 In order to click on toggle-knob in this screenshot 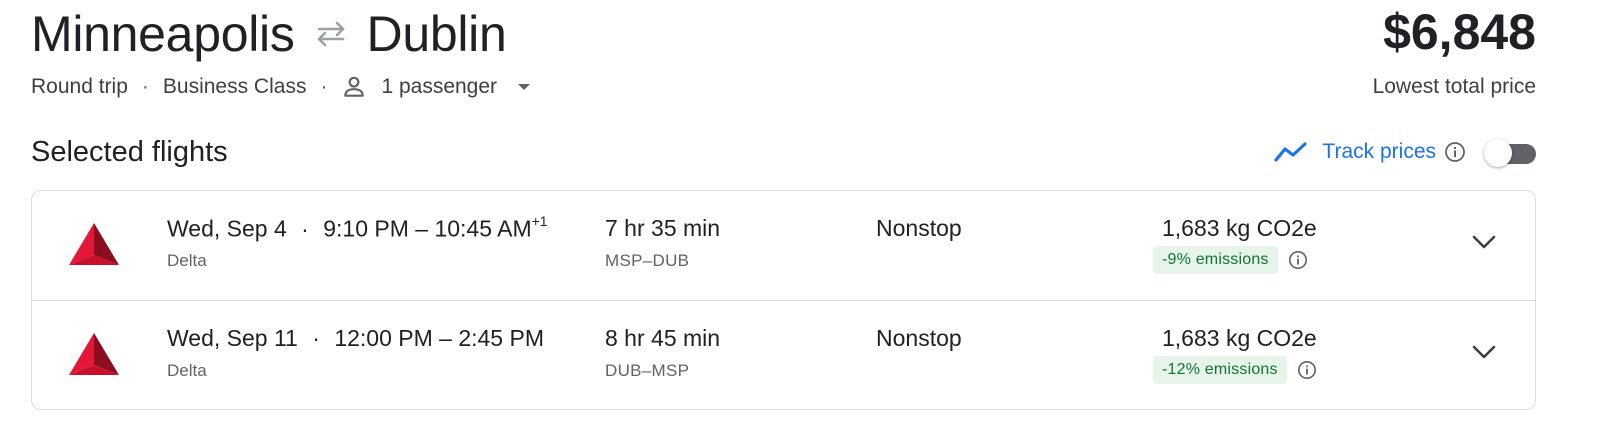, I will do `click(1498, 153)`.